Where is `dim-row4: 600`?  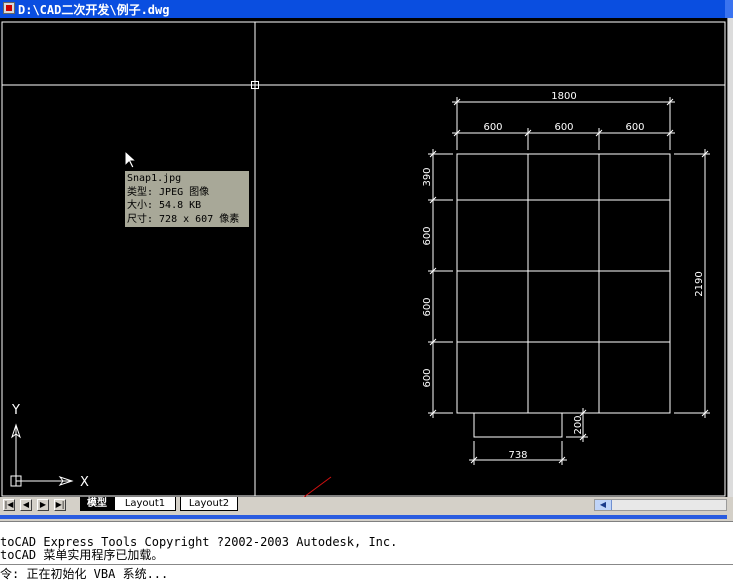 dim-row4: 600 is located at coordinates (427, 377).